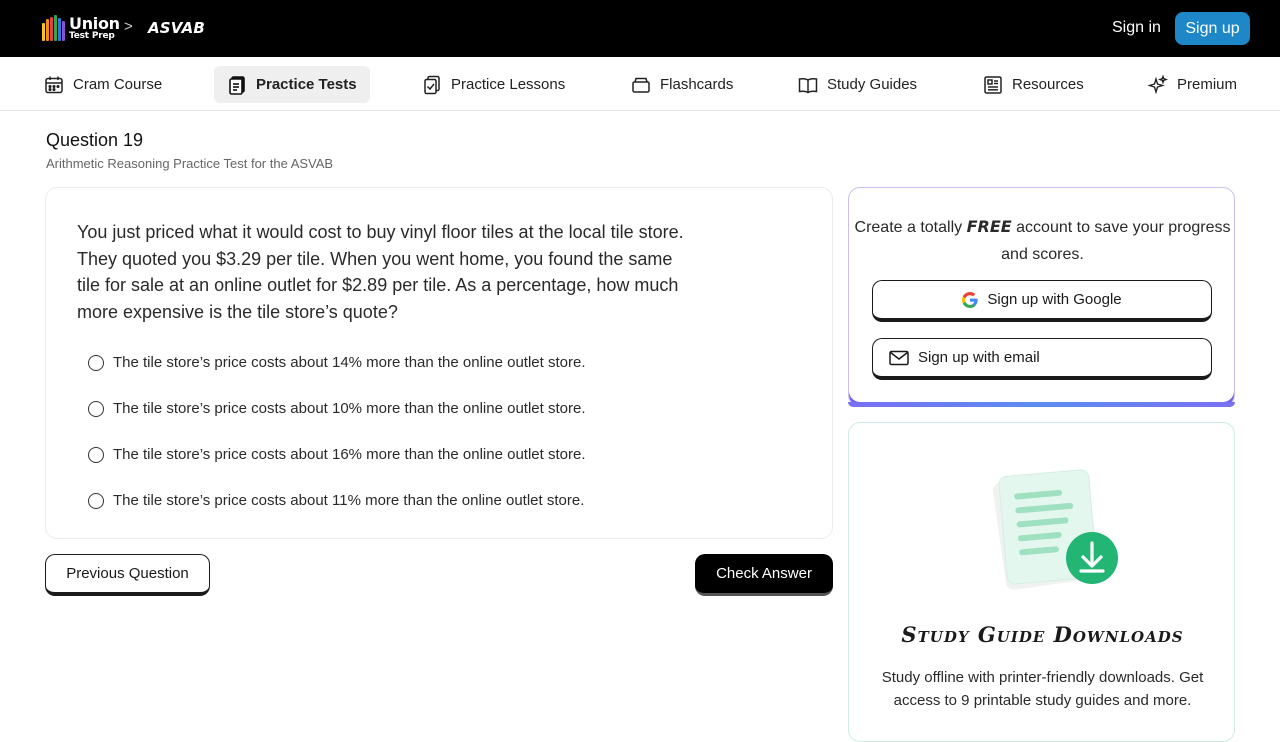 Image resolution: width=1280 pixels, height=742 pixels. I want to click on signup-prompt-start: Create a totally, so click(908, 227).